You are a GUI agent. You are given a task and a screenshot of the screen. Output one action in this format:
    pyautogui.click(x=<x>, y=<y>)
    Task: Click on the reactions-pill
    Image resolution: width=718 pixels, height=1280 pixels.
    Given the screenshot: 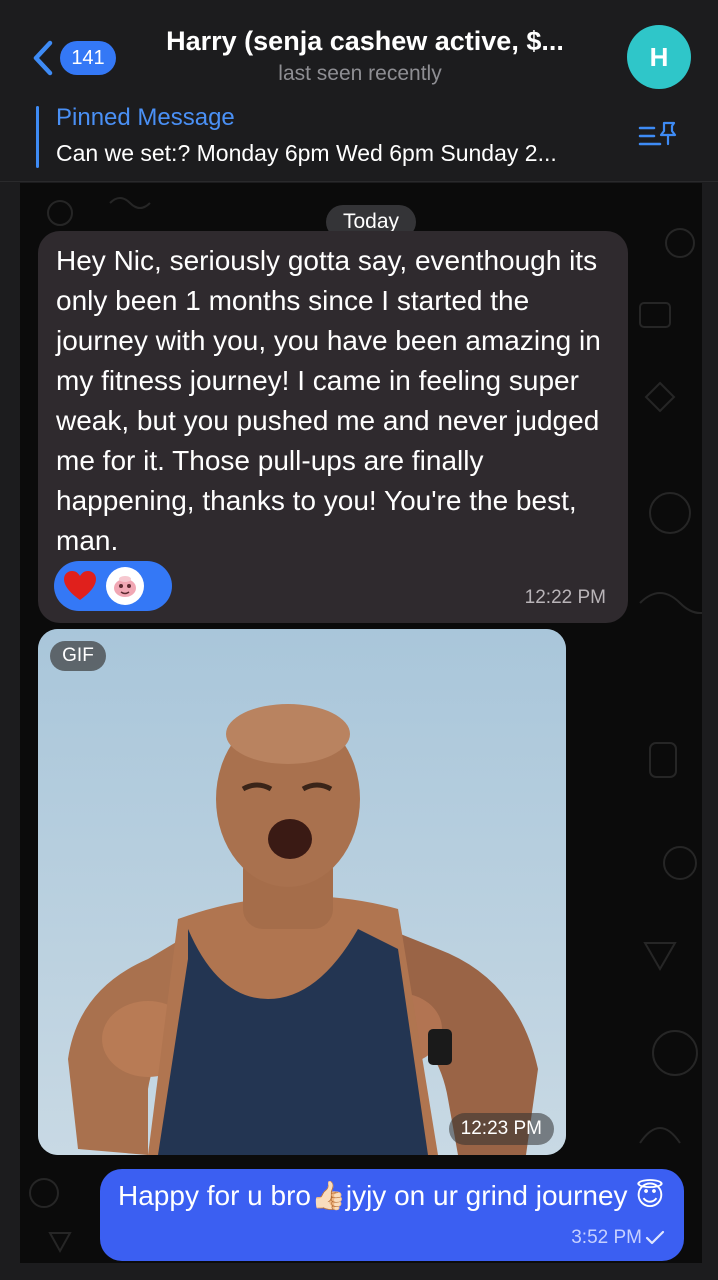 What is the action you would take?
    pyautogui.click(x=113, y=586)
    